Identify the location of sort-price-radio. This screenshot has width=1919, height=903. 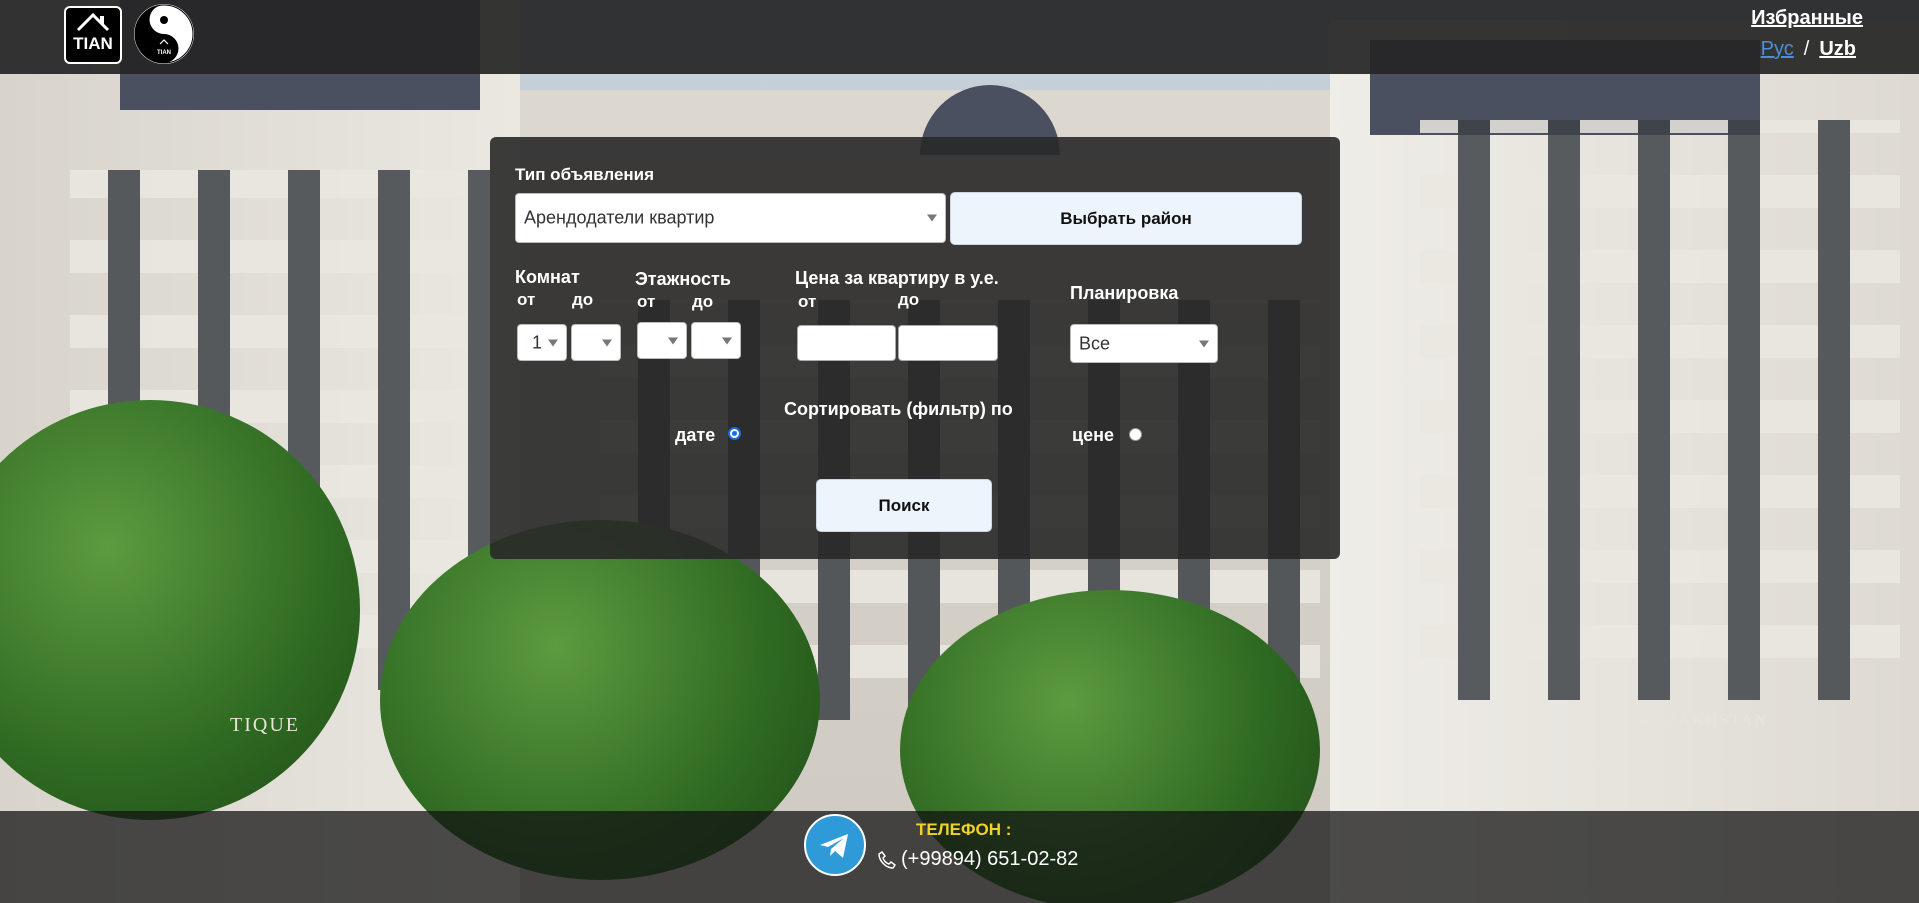
(1135, 434).